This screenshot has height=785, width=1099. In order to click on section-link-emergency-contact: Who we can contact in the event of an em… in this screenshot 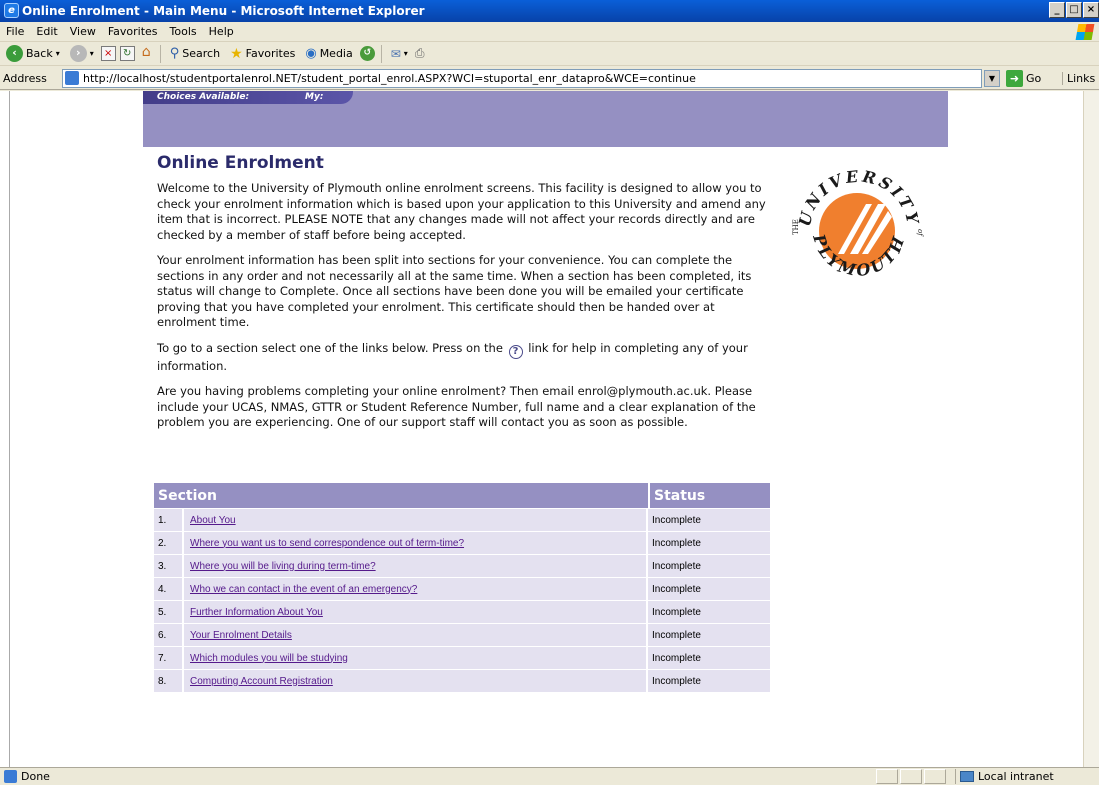, I will do `click(303, 589)`.